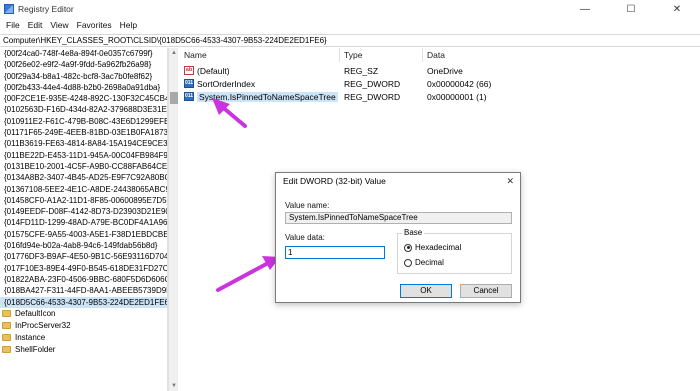  What do you see at coordinates (398, 181) in the screenshot?
I see `dialog-title-bar: Edit DWORD (32-bit) Value ✕` at bounding box center [398, 181].